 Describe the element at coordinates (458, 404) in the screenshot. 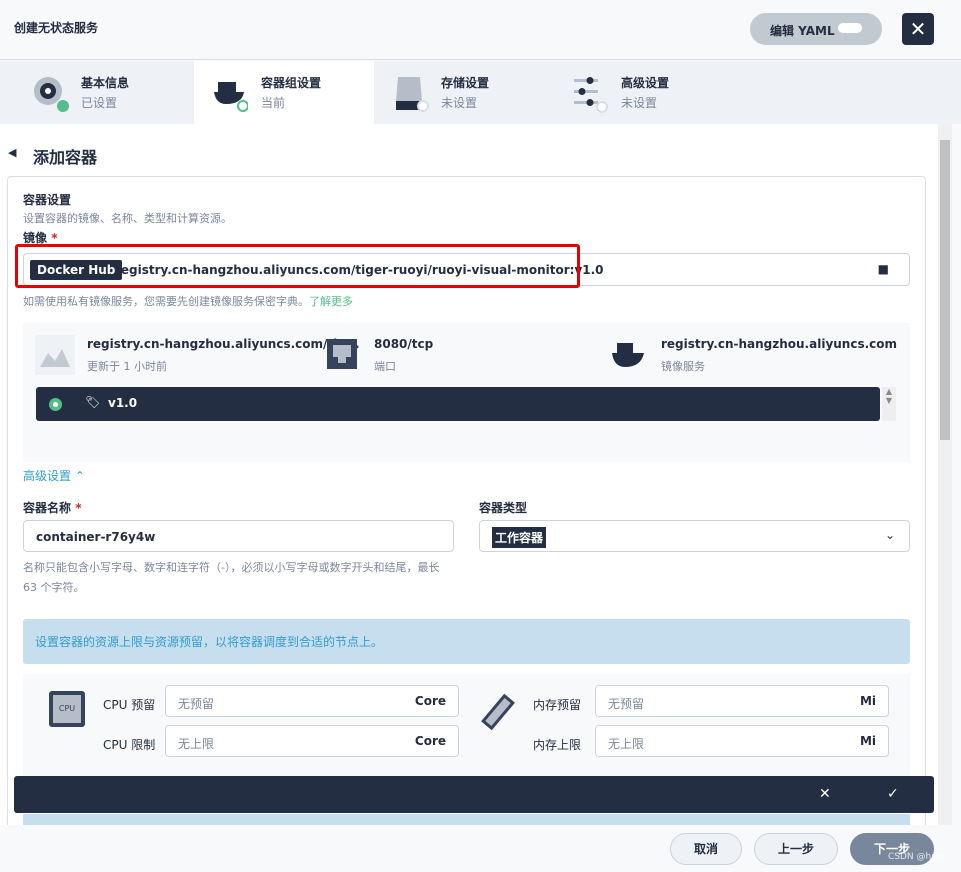

I see `tag-option: 🏷 v1.0` at that location.